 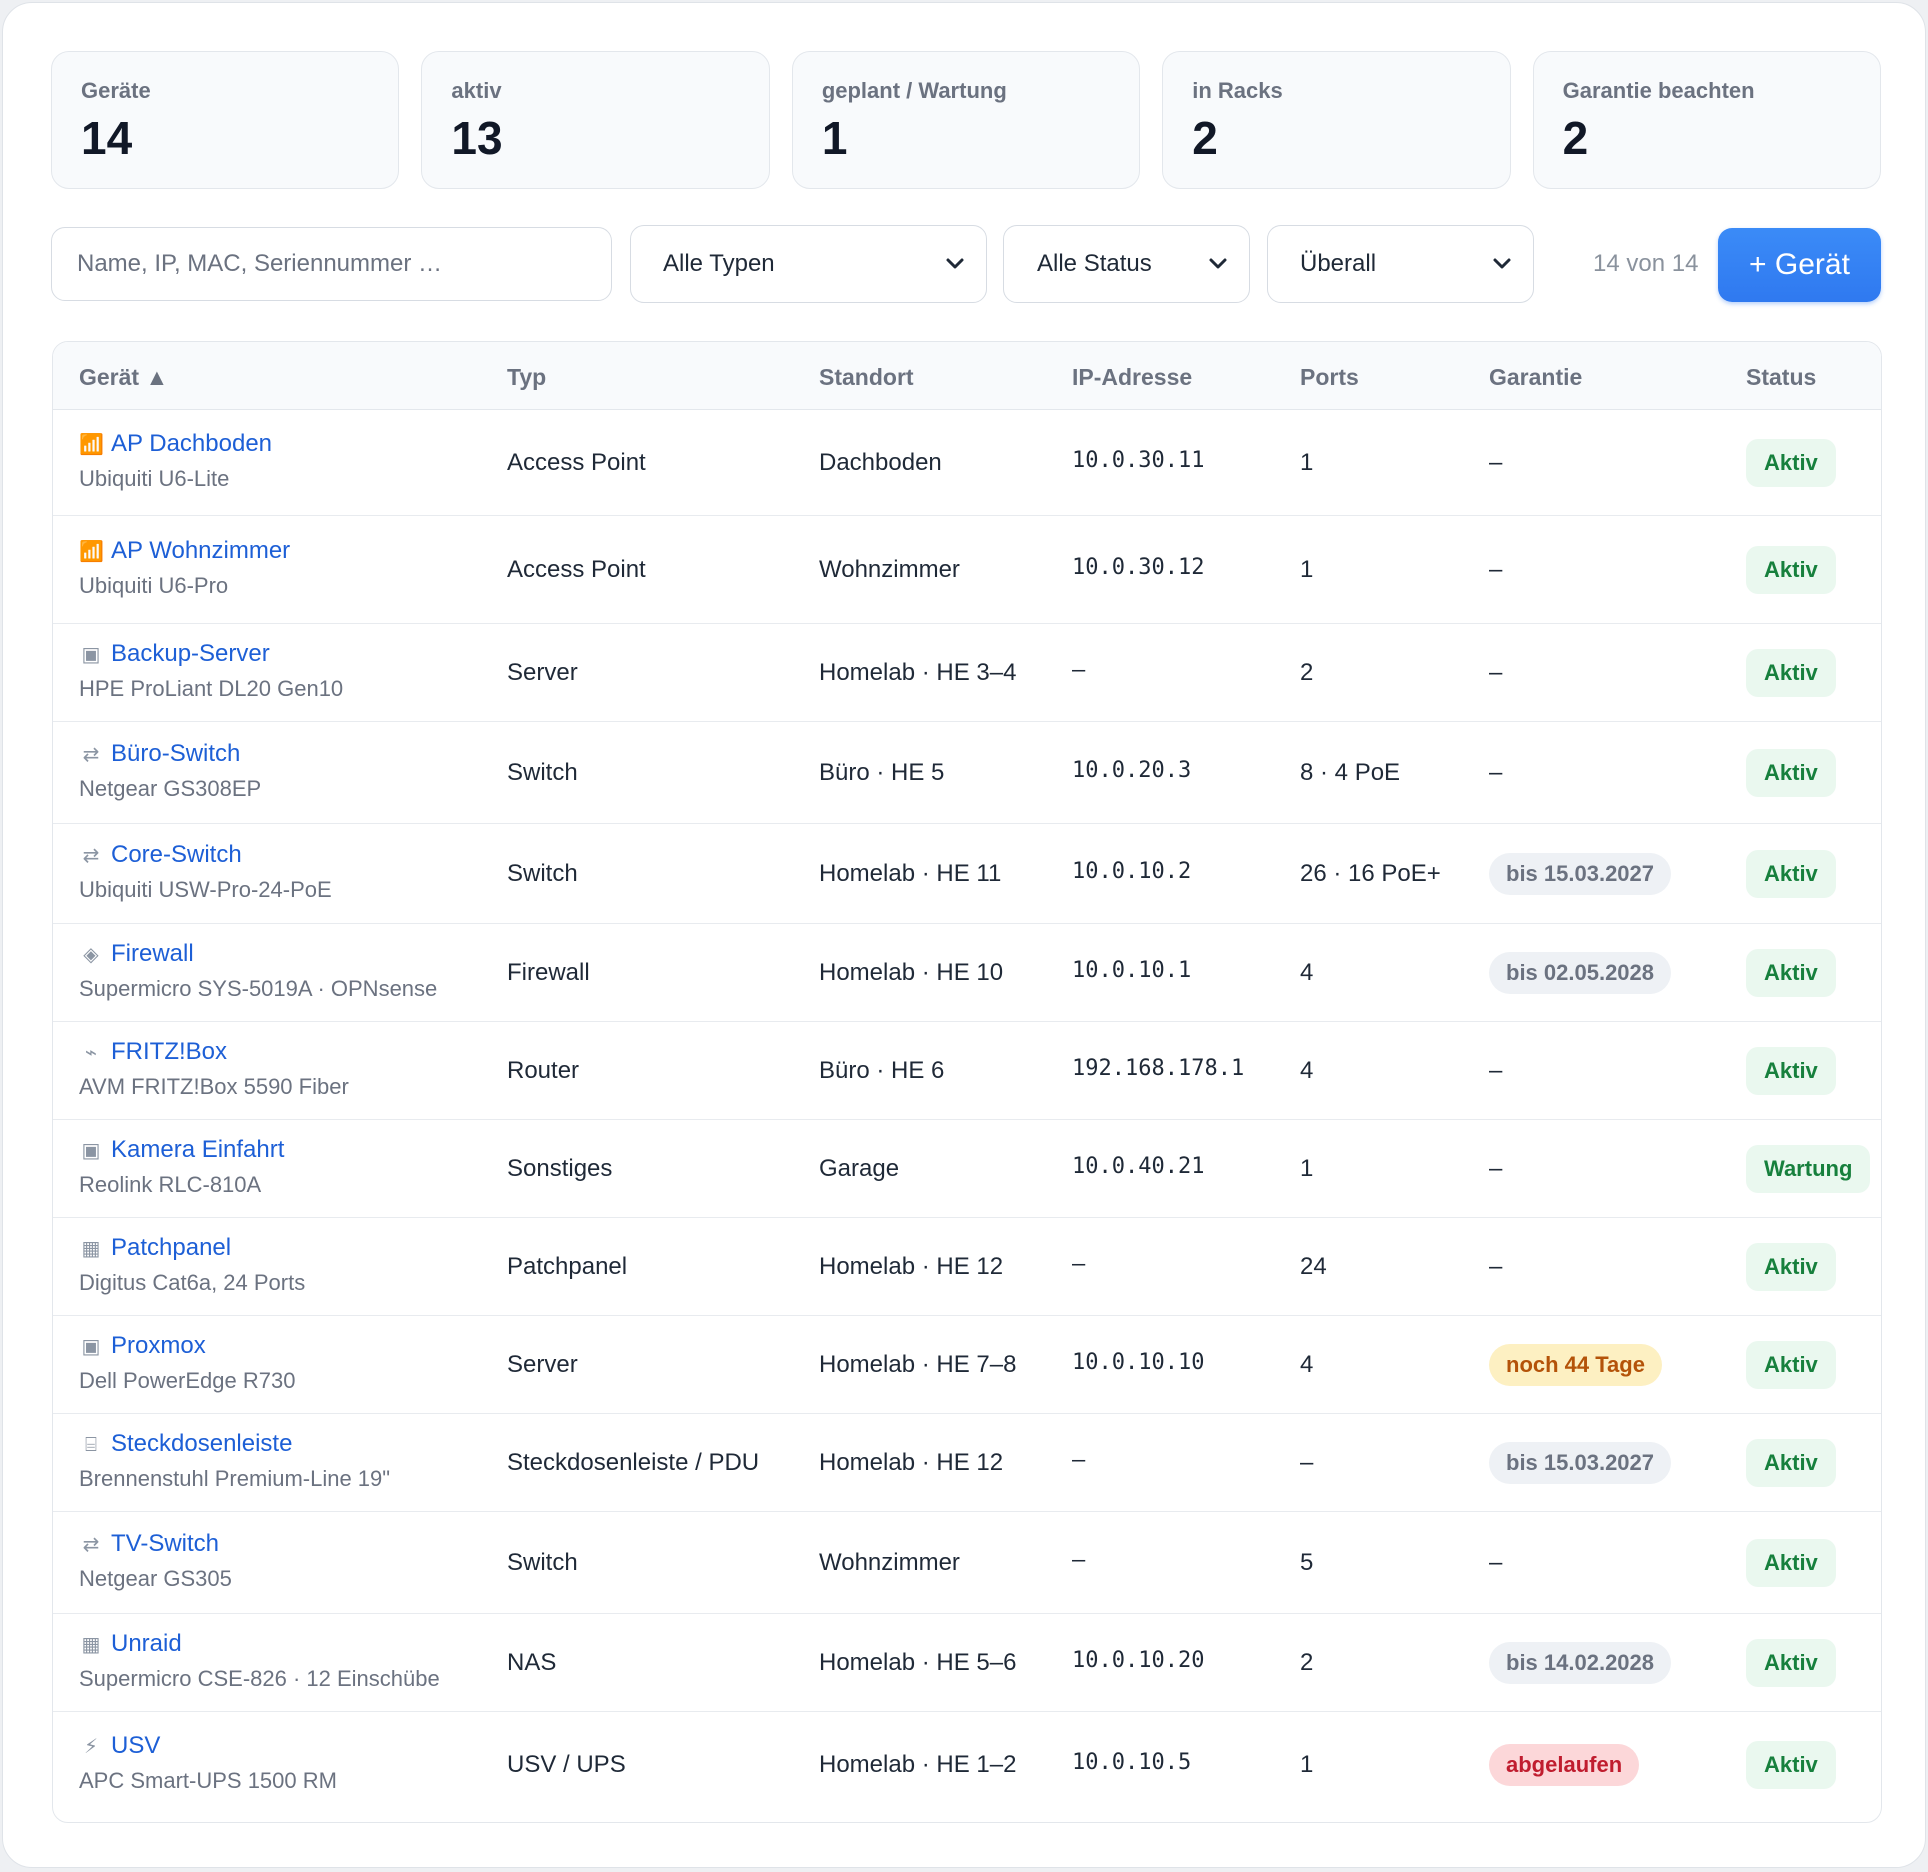 I want to click on col-header-status: Status, so click(x=1781, y=377).